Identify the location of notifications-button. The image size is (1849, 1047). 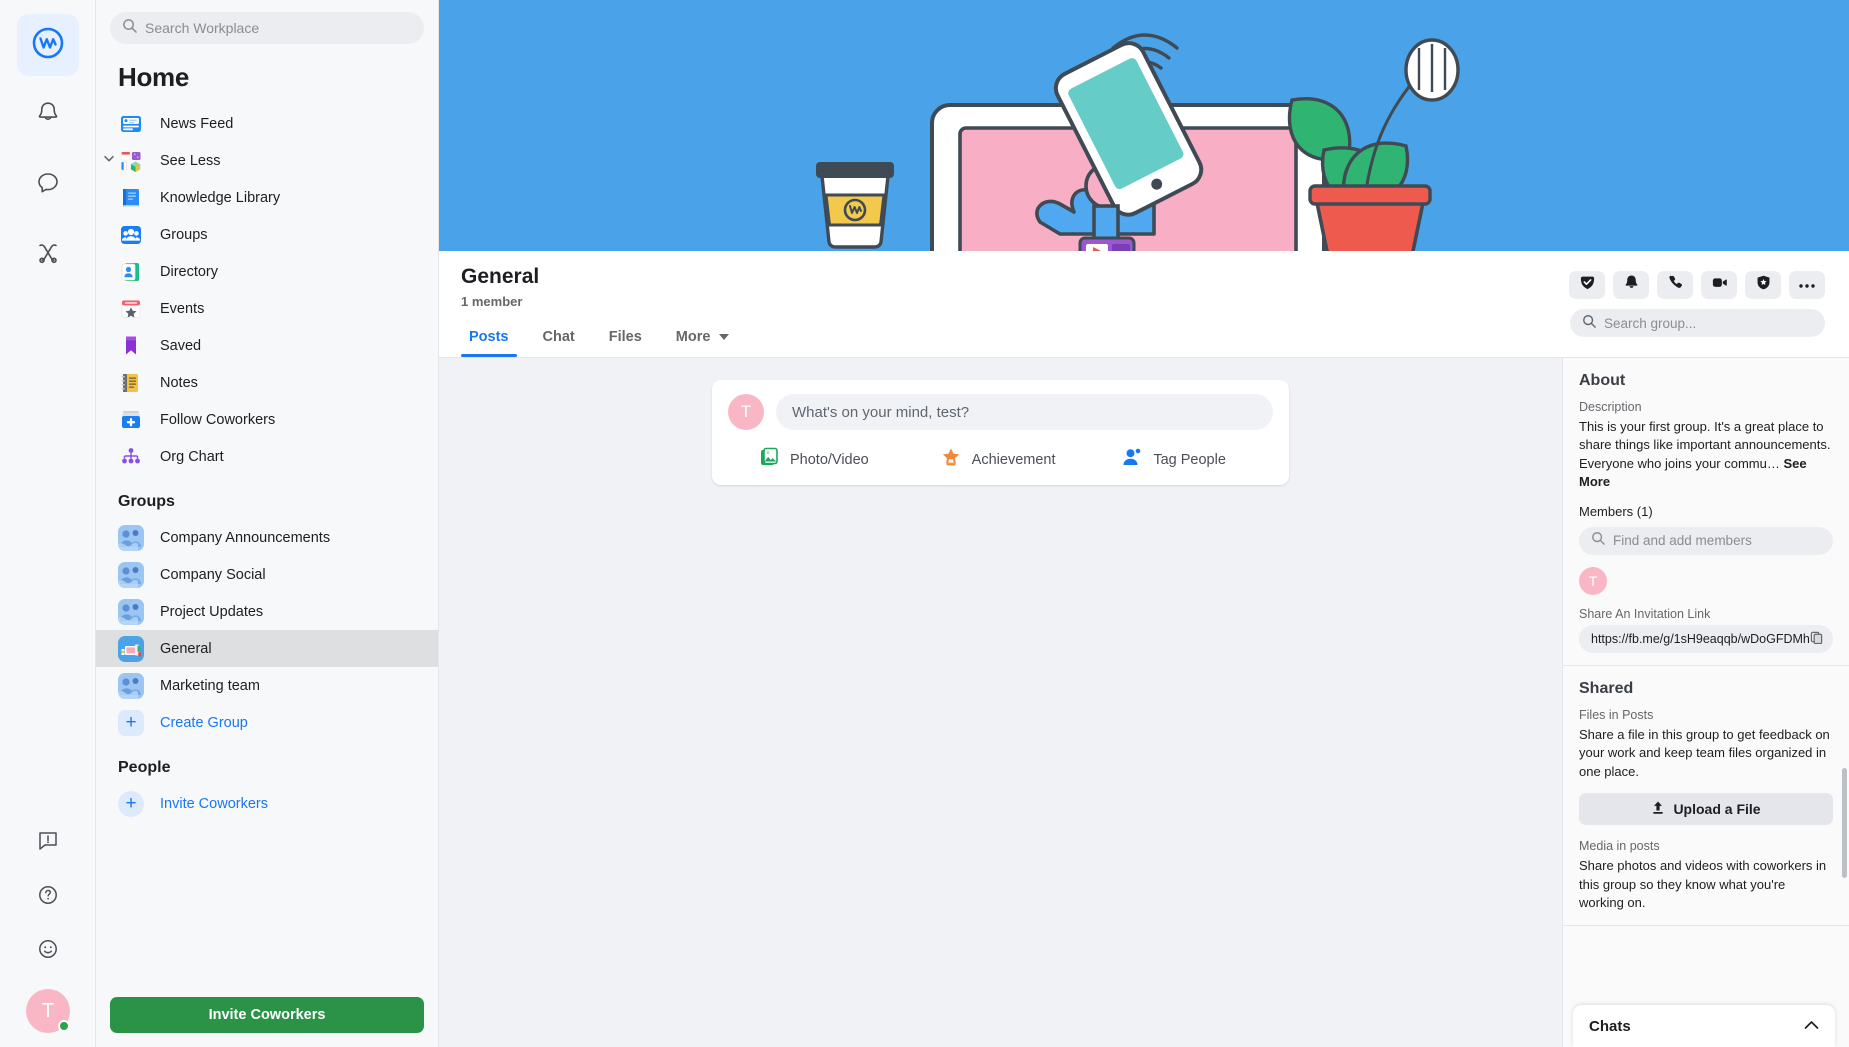
(1631, 285).